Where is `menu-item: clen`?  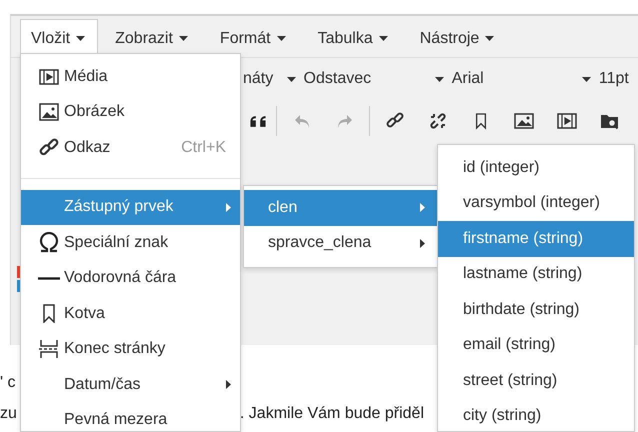
menu-item: clen is located at coordinates (340, 208).